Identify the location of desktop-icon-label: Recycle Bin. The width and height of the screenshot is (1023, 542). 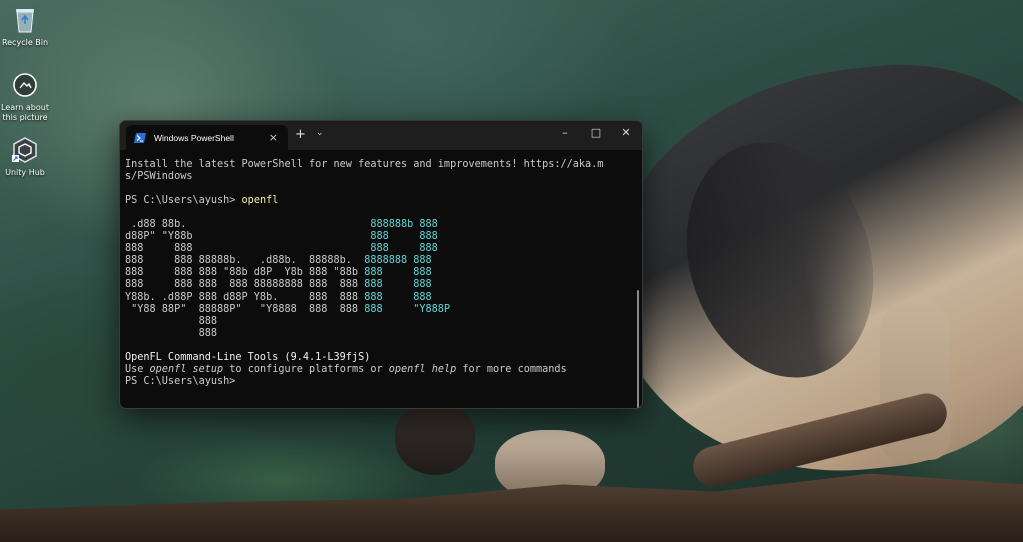
(25, 42).